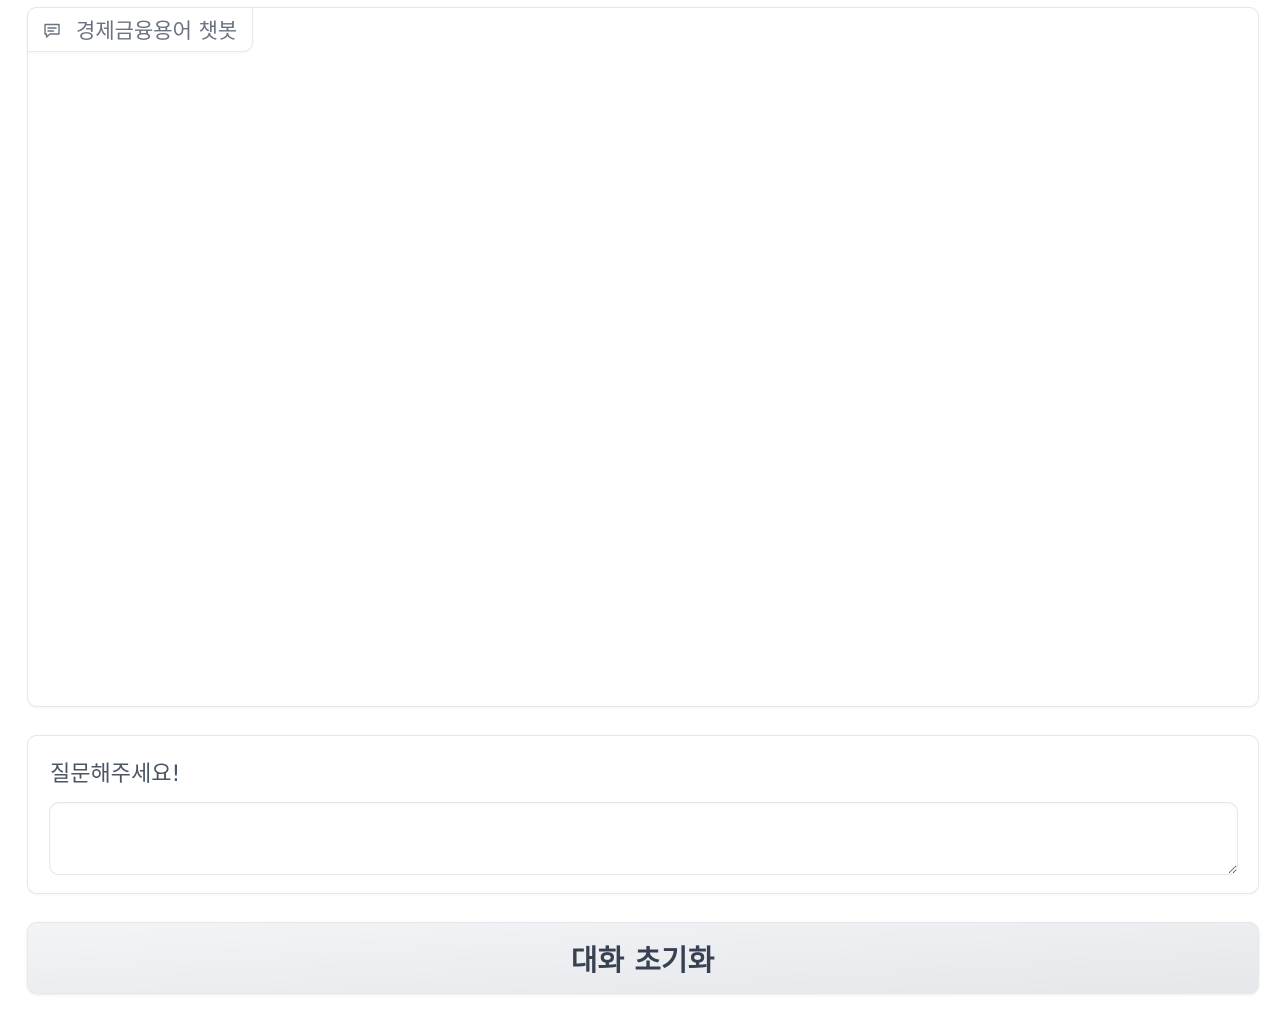 The image size is (1268, 1020). I want to click on chat-bubble-icon, so click(52, 31).